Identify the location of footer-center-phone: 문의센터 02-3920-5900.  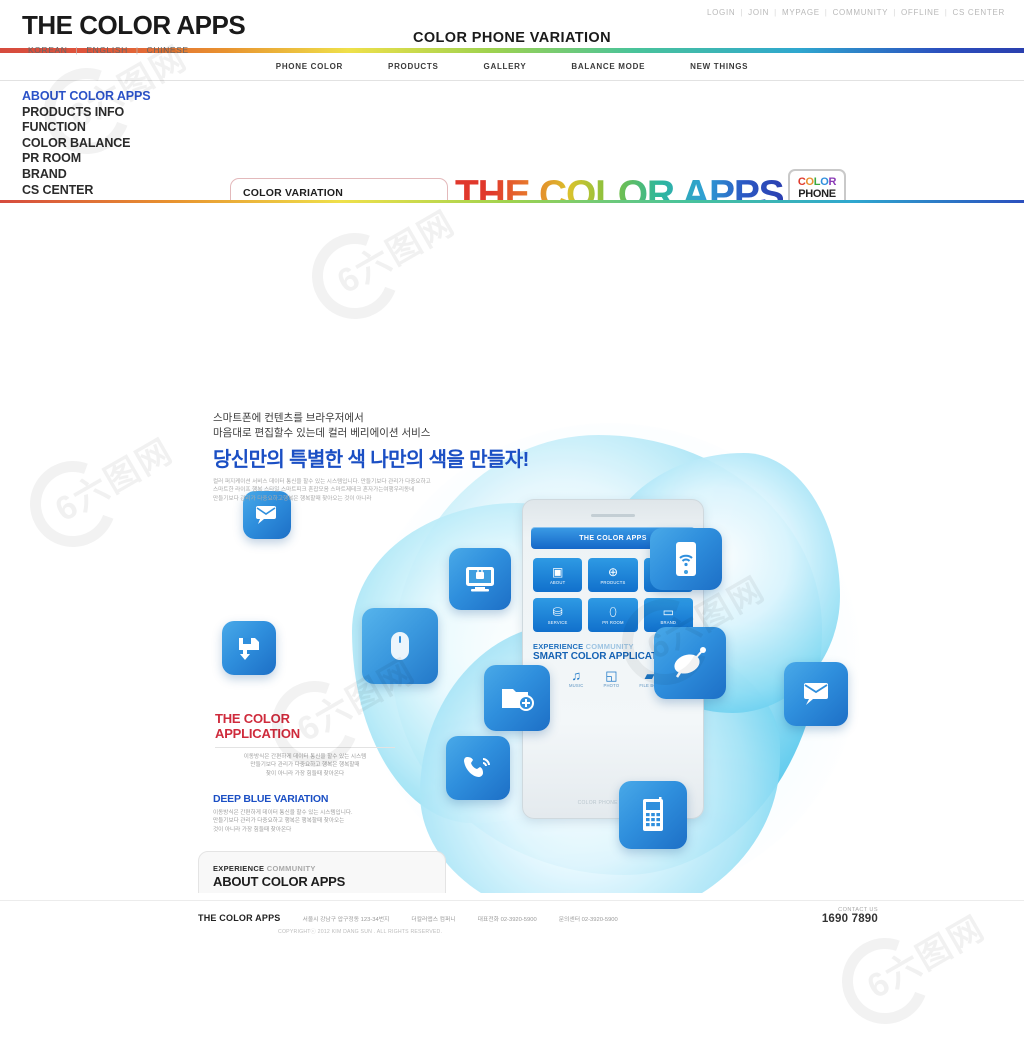
(588, 920).